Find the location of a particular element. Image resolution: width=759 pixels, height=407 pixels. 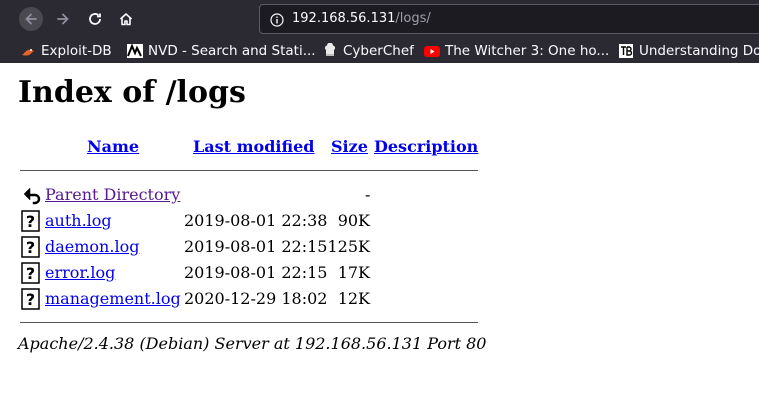

reload-icon is located at coordinates (95, 19).